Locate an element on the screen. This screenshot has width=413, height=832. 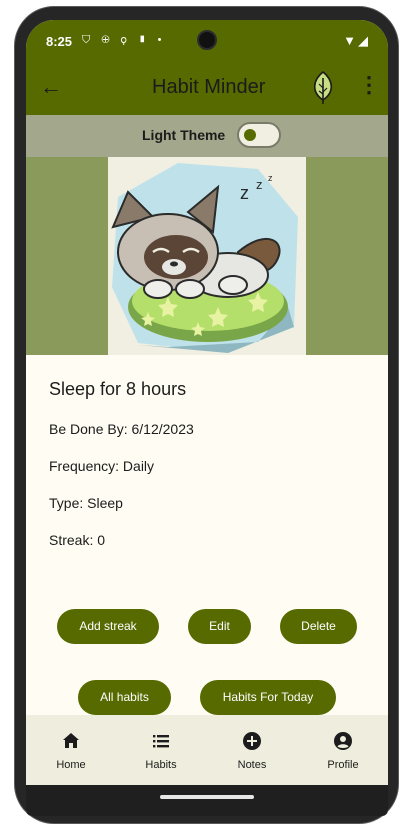
status-time: 8:25 is located at coordinates (59, 41).